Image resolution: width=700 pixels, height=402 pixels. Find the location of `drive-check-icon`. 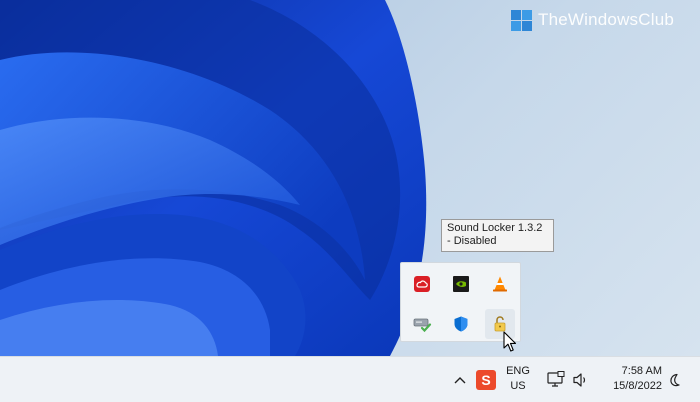

drive-check-icon is located at coordinates (422, 324).